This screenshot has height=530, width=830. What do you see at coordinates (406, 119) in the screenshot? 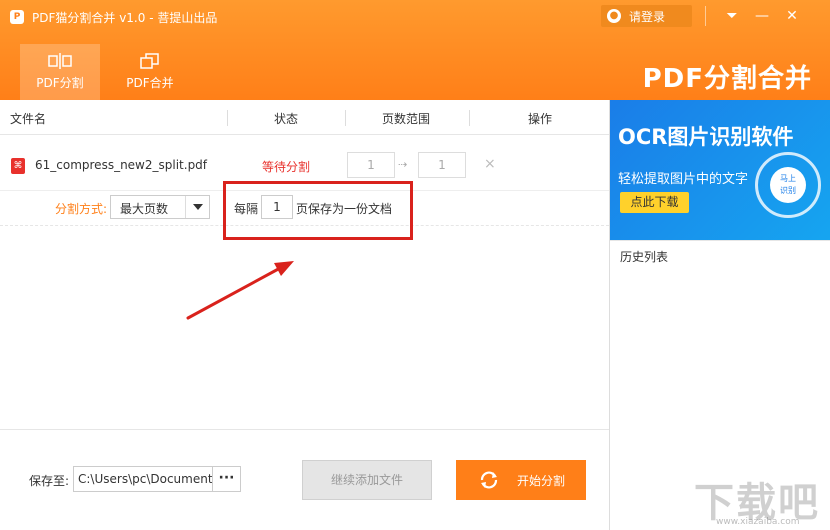
I see `column-header-page-range: 页数范围` at bounding box center [406, 119].